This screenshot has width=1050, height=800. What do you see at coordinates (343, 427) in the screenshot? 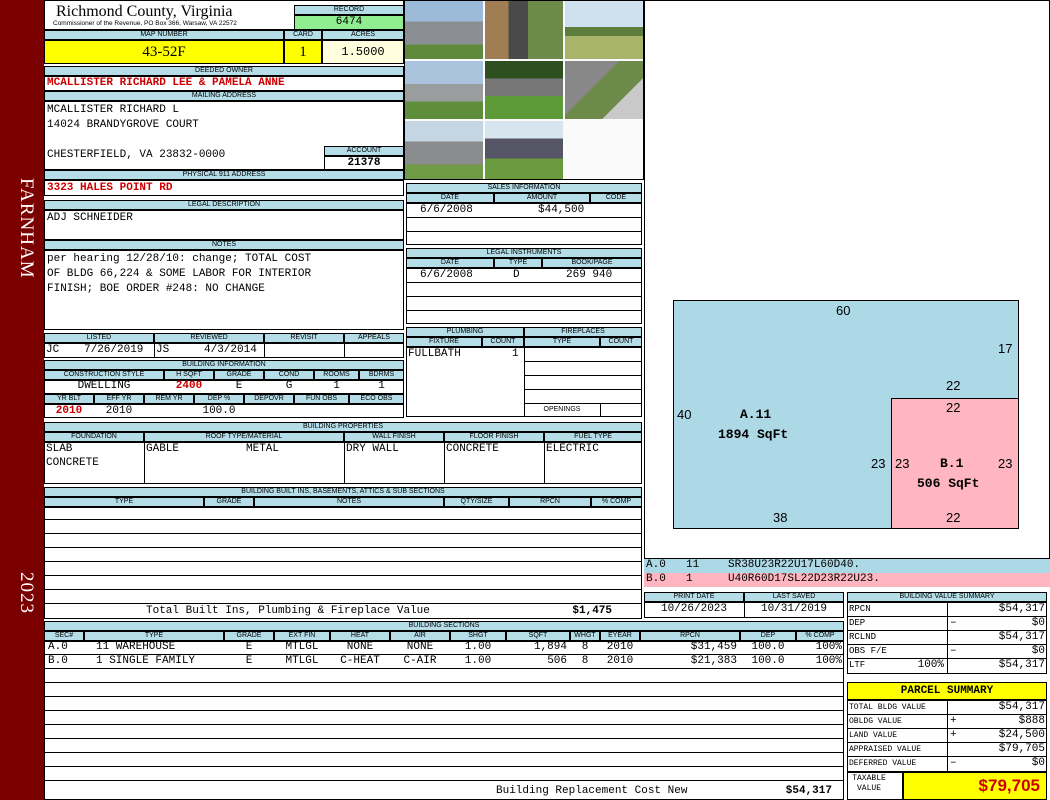
I see `props-label: BUILDING PROPERTIES` at bounding box center [343, 427].